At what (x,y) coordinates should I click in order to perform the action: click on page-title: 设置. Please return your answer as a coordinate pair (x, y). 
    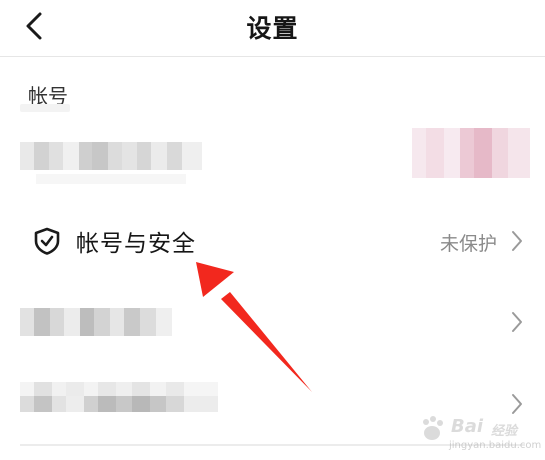
    Looking at the image, I should click on (272, 28).